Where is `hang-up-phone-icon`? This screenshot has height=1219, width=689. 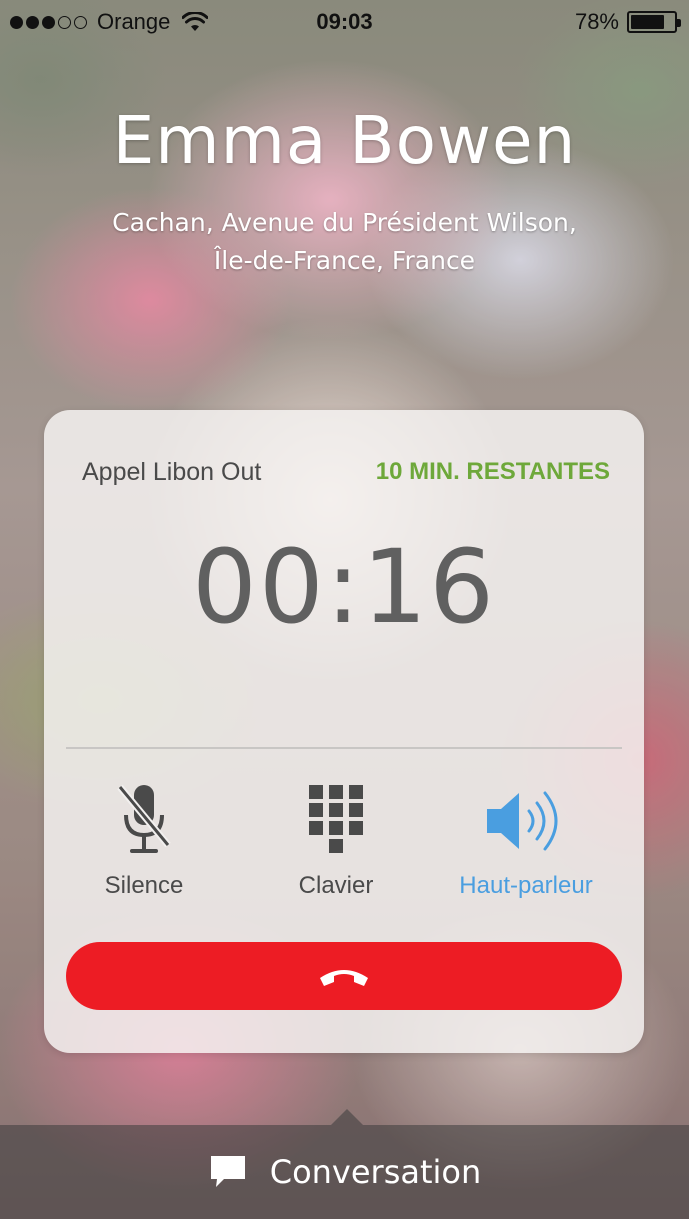 hang-up-phone-icon is located at coordinates (344, 978).